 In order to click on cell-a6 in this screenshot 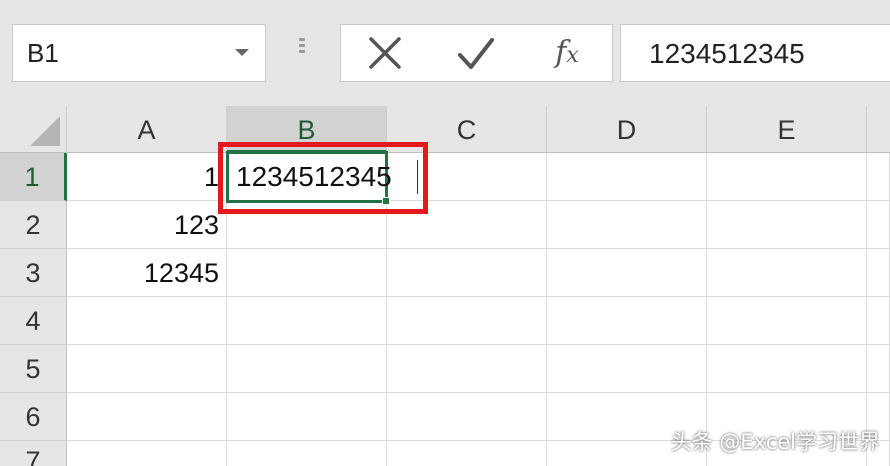, I will do `click(147, 417)`.